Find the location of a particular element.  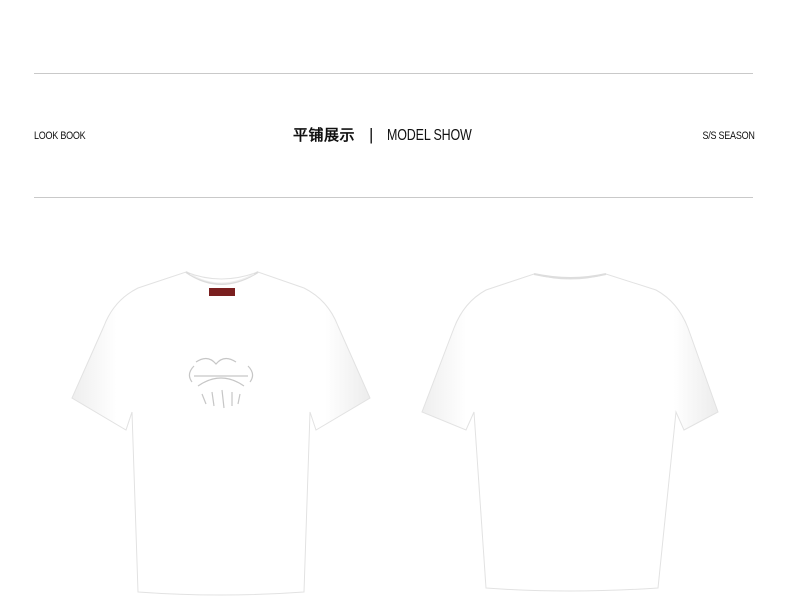

neck-label is located at coordinates (222, 292).